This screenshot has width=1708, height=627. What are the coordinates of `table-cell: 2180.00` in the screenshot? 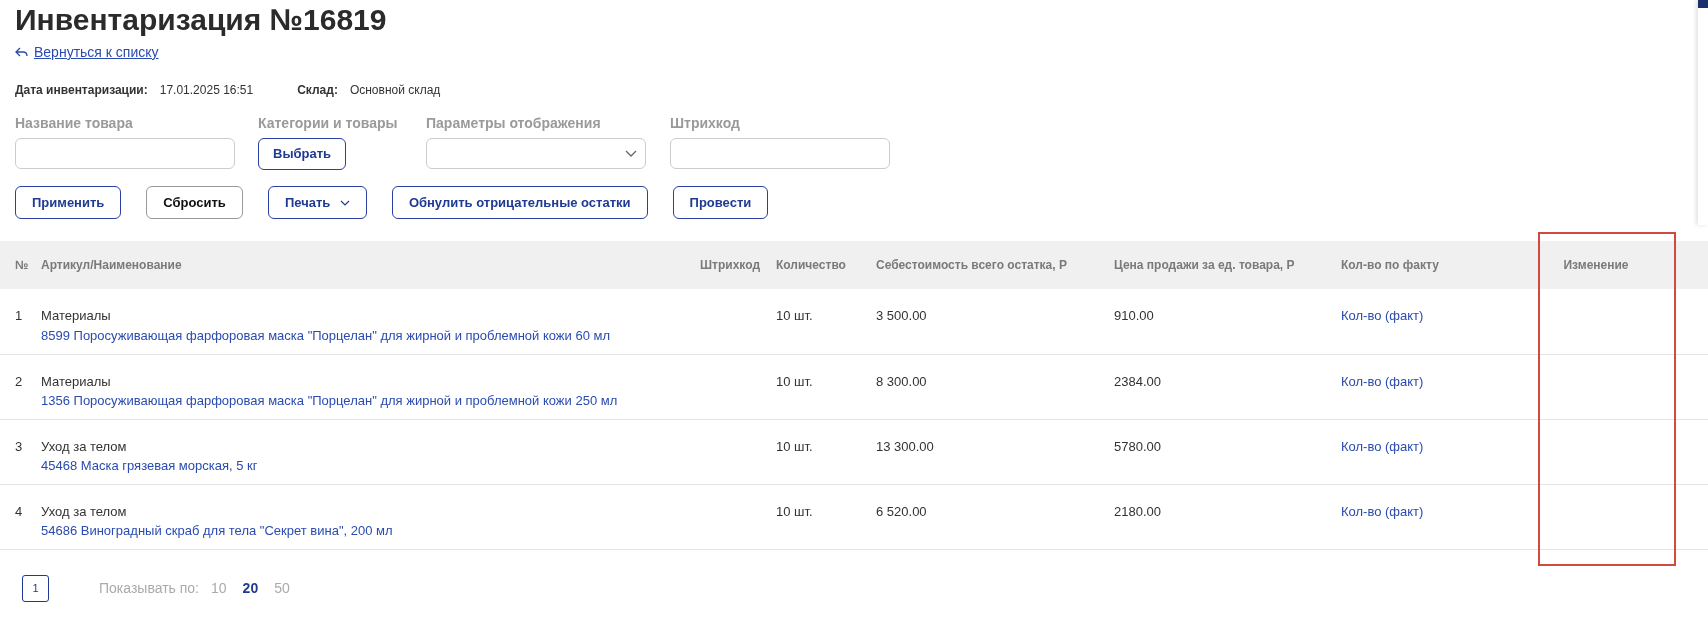 It's located at (1137, 511).